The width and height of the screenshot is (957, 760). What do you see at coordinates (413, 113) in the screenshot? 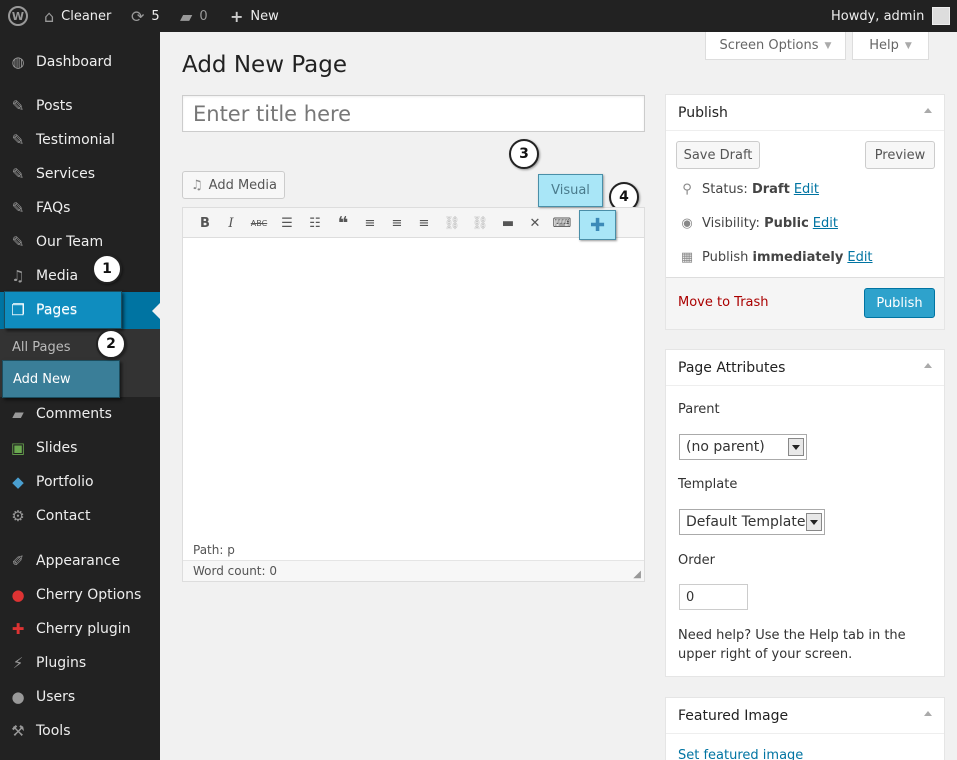
I see `title-input` at bounding box center [413, 113].